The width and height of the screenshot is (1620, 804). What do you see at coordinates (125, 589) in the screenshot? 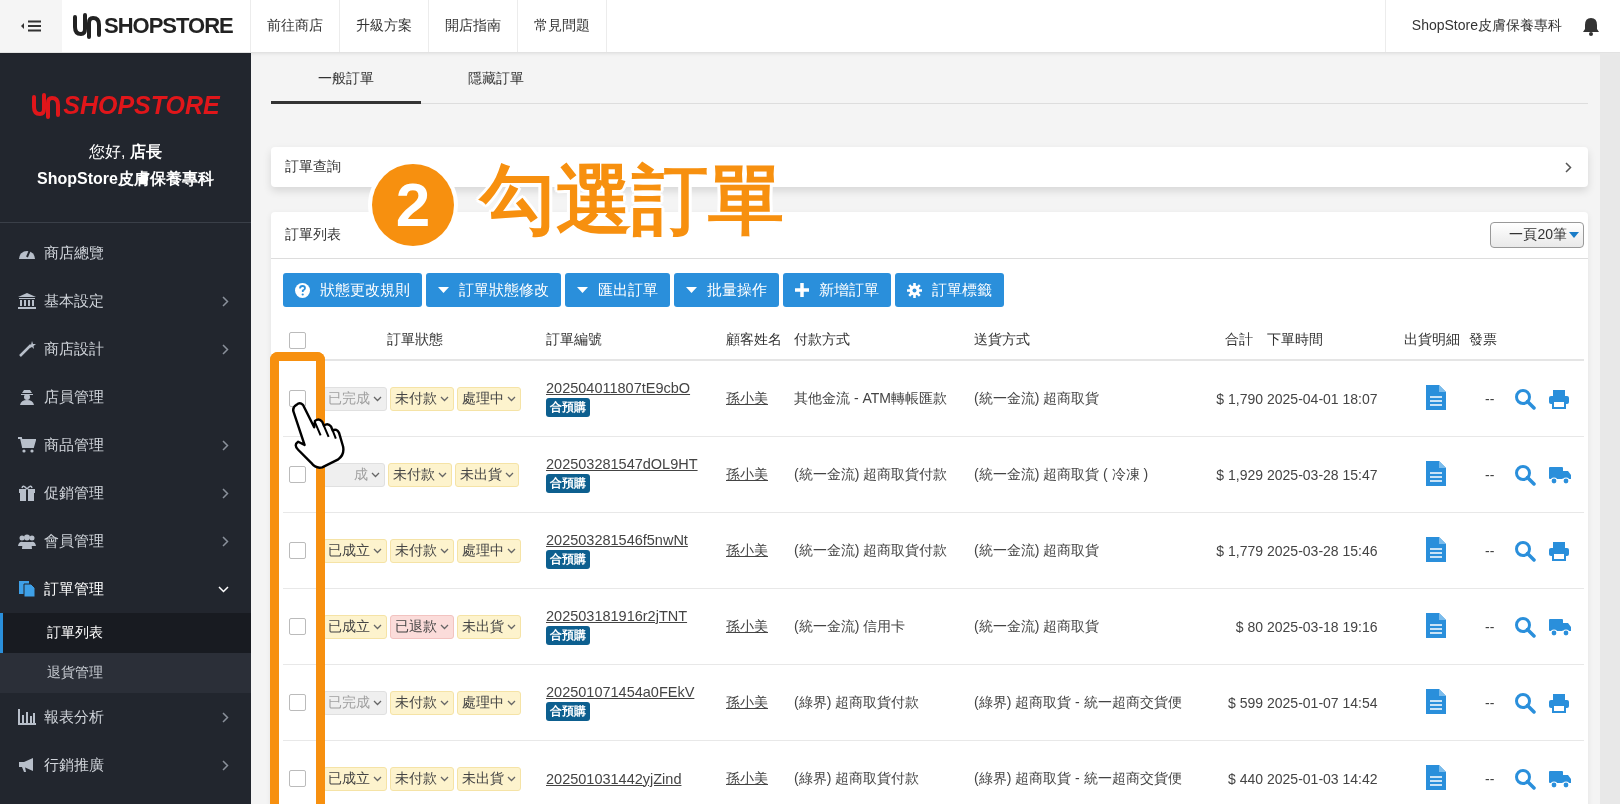
I see `sidebar-item: 訂單管理` at bounding box center [125, 589].